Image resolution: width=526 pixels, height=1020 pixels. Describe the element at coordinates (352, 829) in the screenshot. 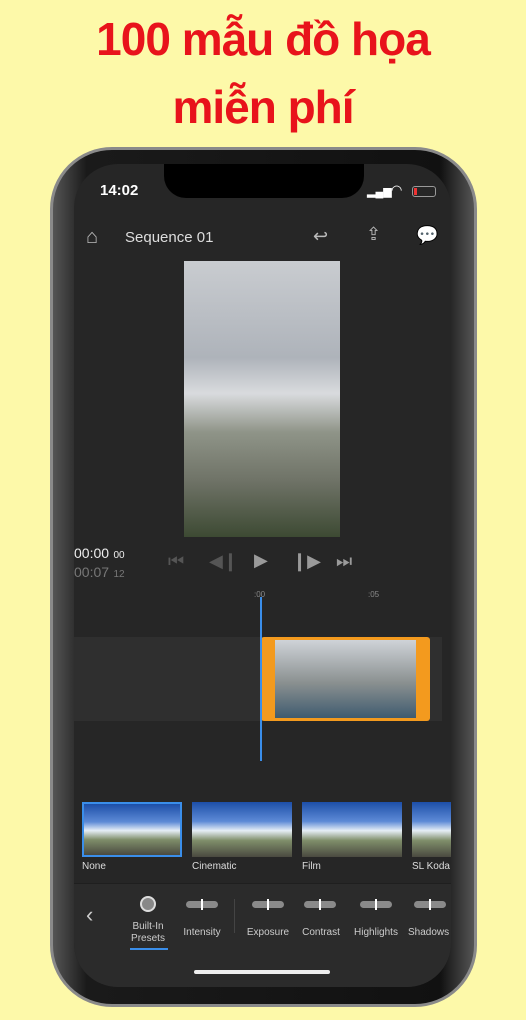

I see `preset-film` at that location.